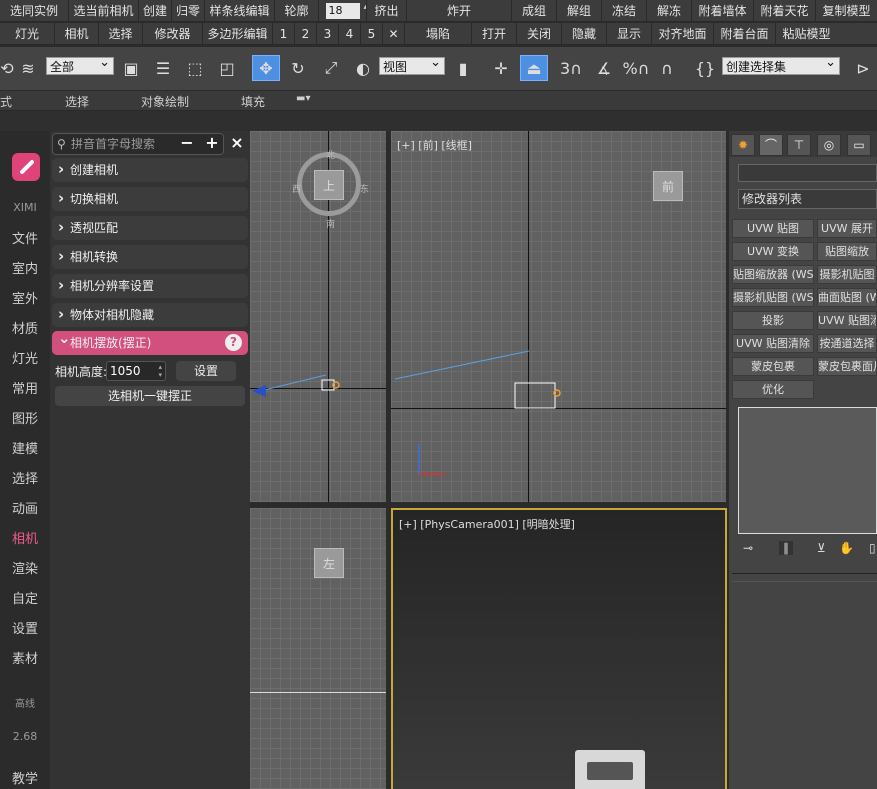 This screenshot has height=789, width=877. I want to click on outline-button: 轮廓, so click(297, 11).